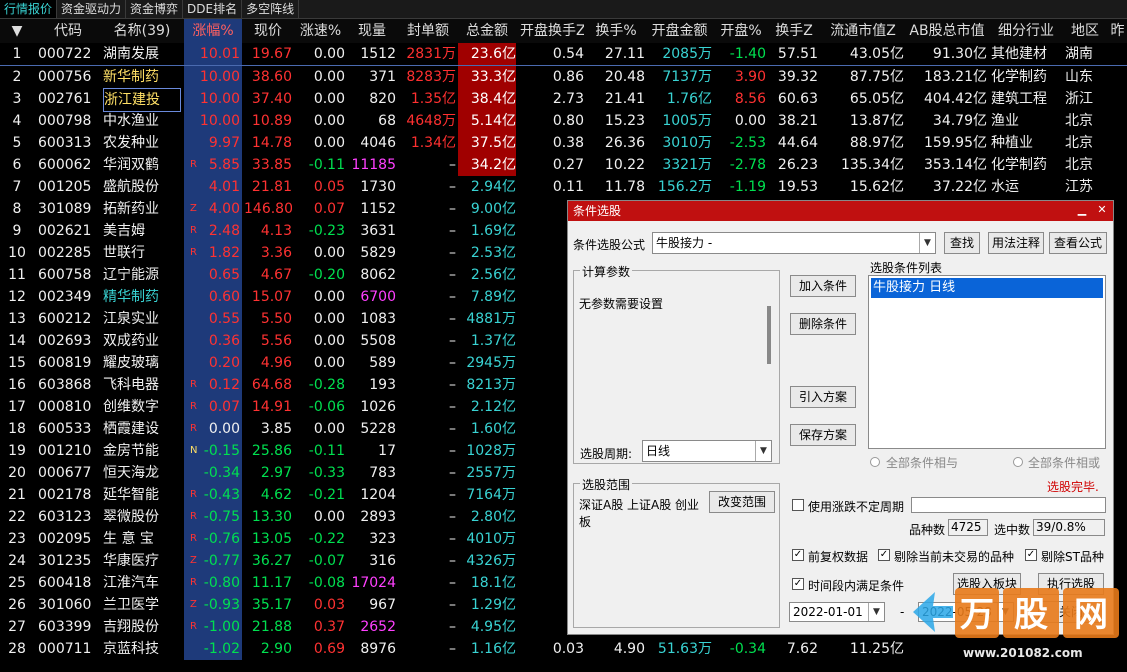 The height and width of the screenshot is (672, 1127). Describe the element at coordinates (798, 584) in the screenshot. I see `period-cond-checkbox: ✓` at that location.